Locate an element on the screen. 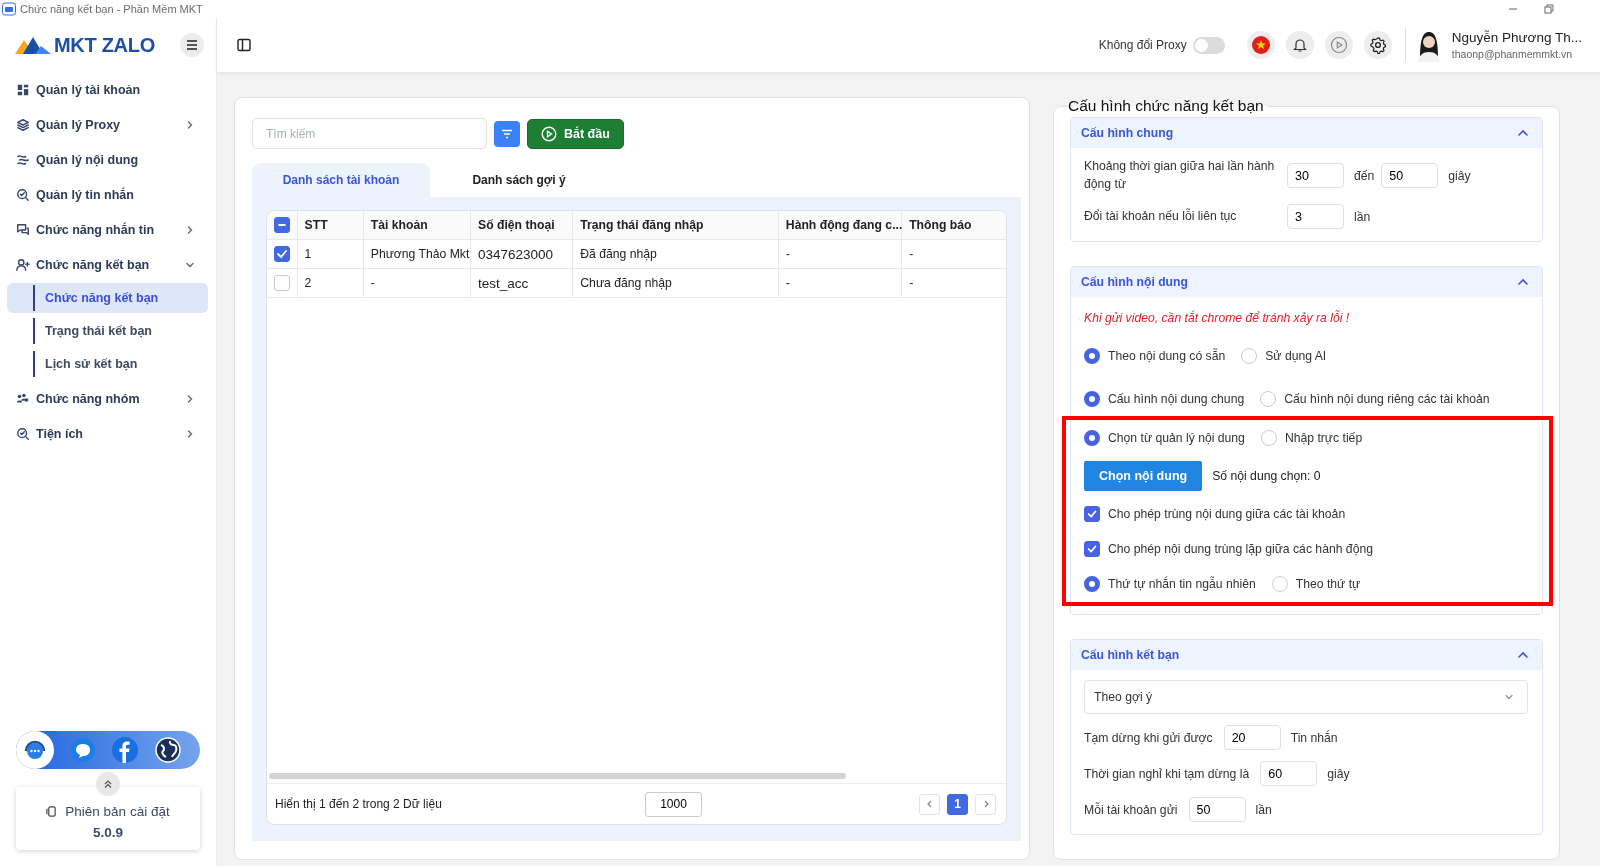 The width and height of the screenshot is (1600, 866). filter-button is located at coordinates (507, 133).